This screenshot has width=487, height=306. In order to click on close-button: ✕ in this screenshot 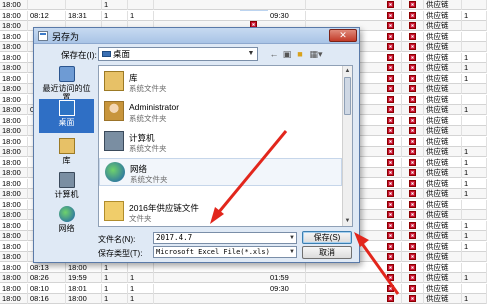, I will do `click(343, 35)`.